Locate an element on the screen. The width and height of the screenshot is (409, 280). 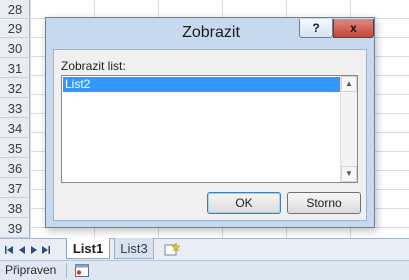
row-header: 29 is located at coordinates (15, 28).